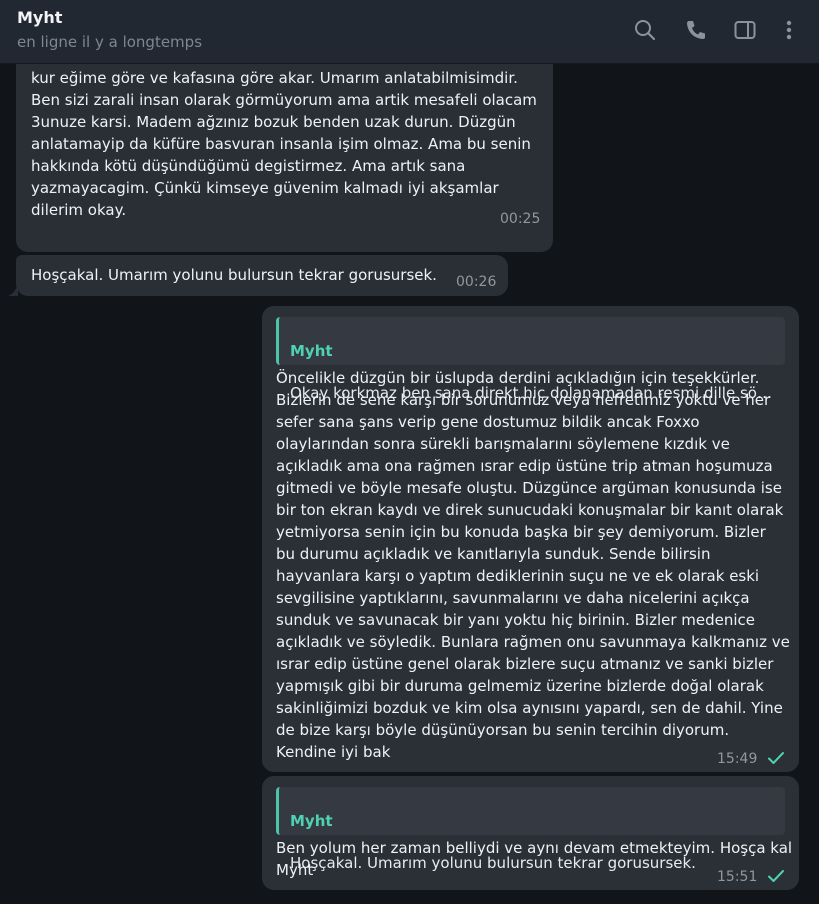 The height and width of the screenshot is (904, 819). I want to click on chat-title: Myht, so click(39, 17).